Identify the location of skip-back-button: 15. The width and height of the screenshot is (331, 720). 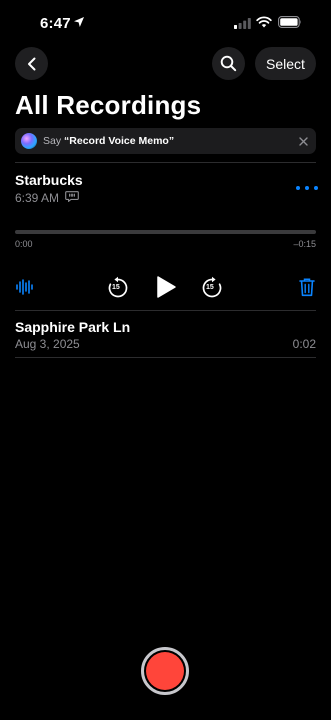
(118, 288).